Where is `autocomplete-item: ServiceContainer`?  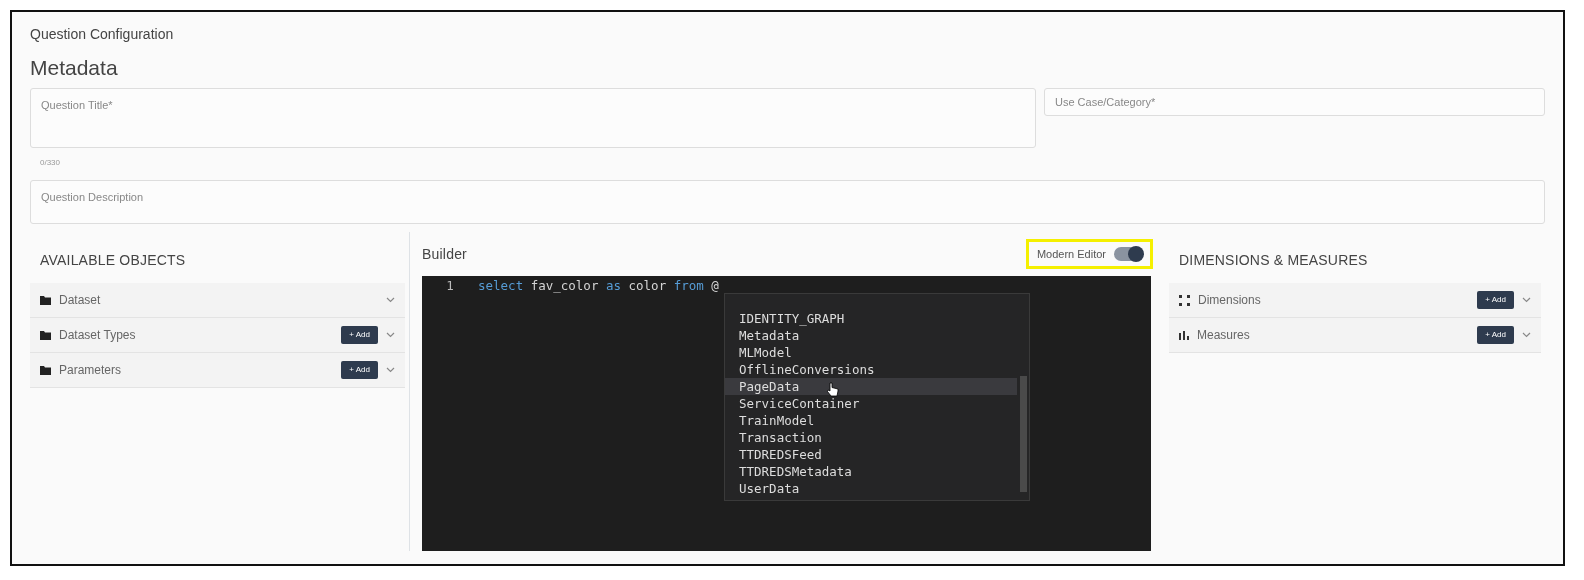 autocomplete-item: ServiceContainer is located at coordinates (871, 404).